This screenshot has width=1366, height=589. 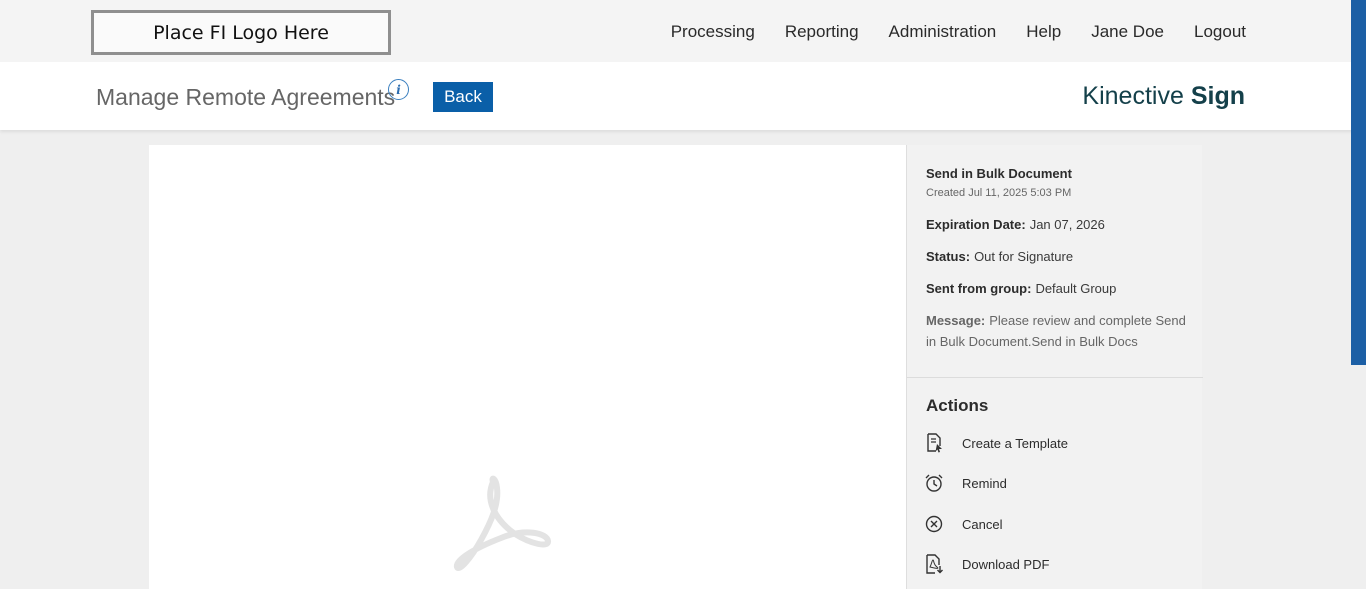 I want to click on page-title: Manage Remote Agreements, so click(x=246, y=97).